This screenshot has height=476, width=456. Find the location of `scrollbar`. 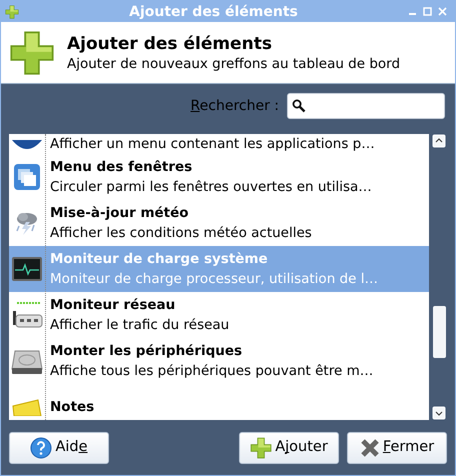

scrollbar is located at coordinates (439, 277).